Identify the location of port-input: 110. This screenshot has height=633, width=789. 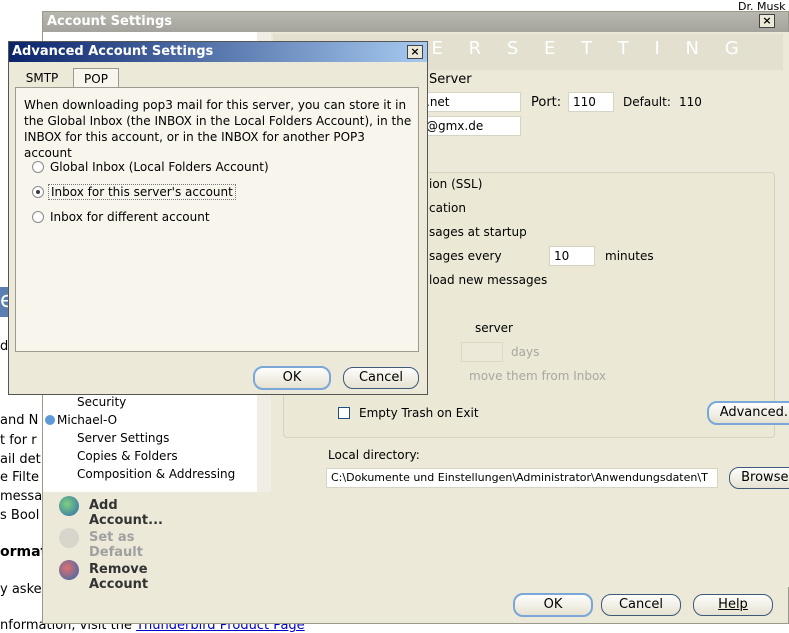
(591, 102).